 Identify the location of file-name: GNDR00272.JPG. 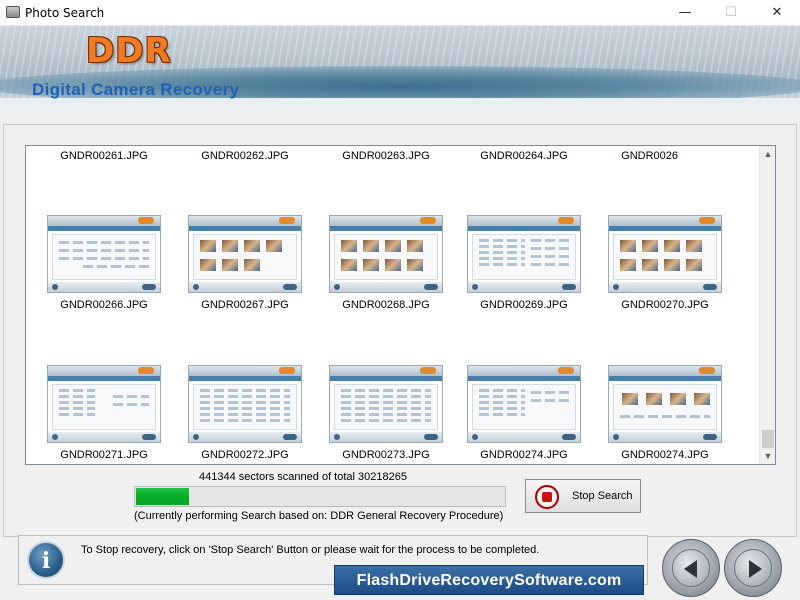
(245, 455).